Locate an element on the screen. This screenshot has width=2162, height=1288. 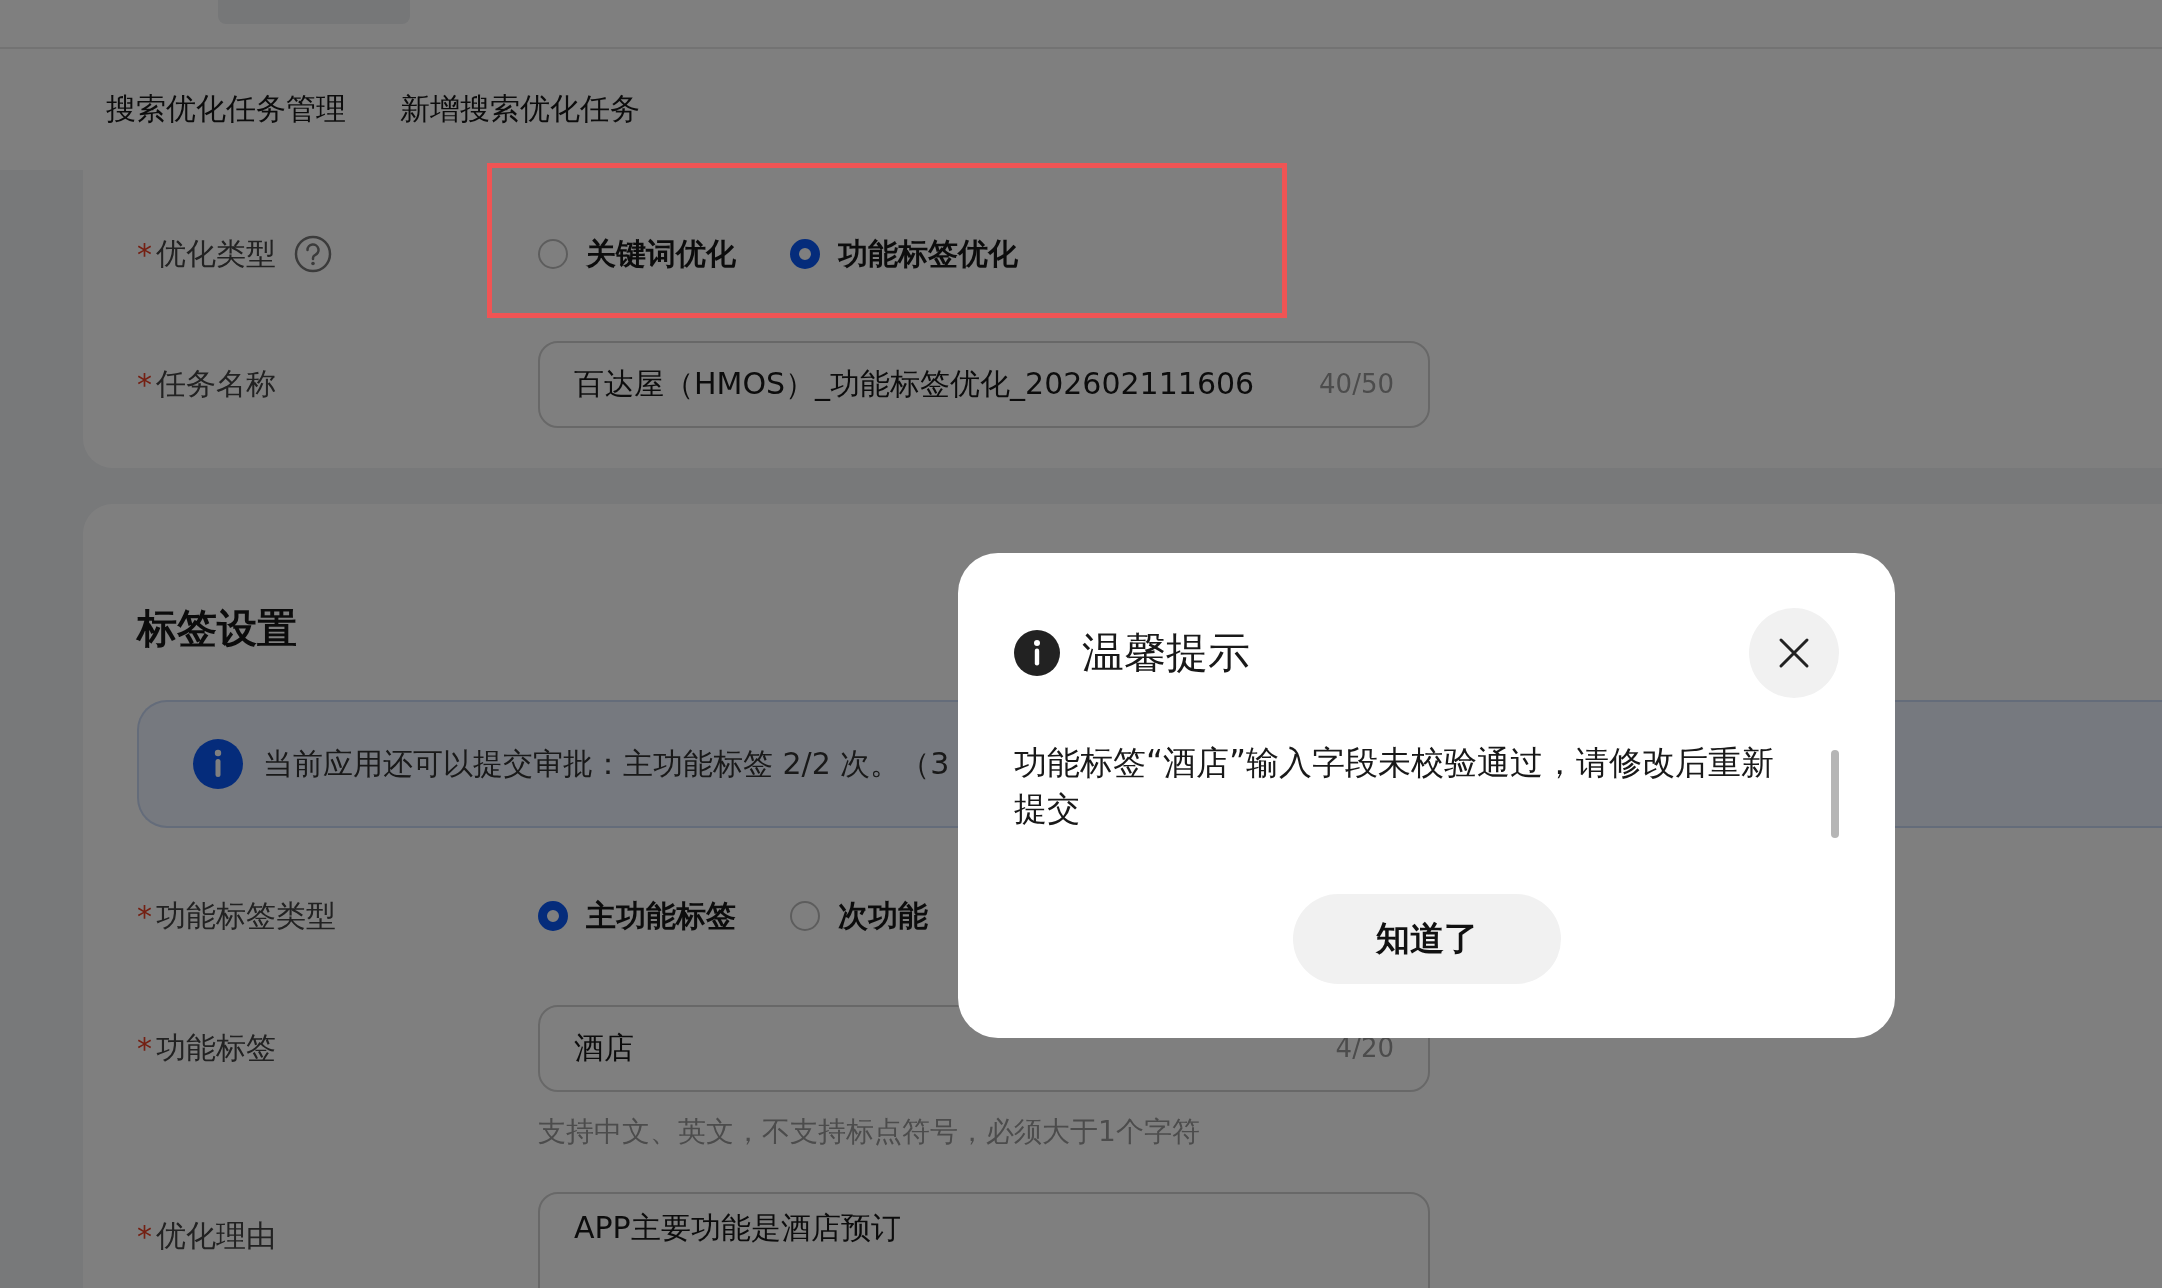
field-label: 优化类型 is located at coordinates (216, 253).